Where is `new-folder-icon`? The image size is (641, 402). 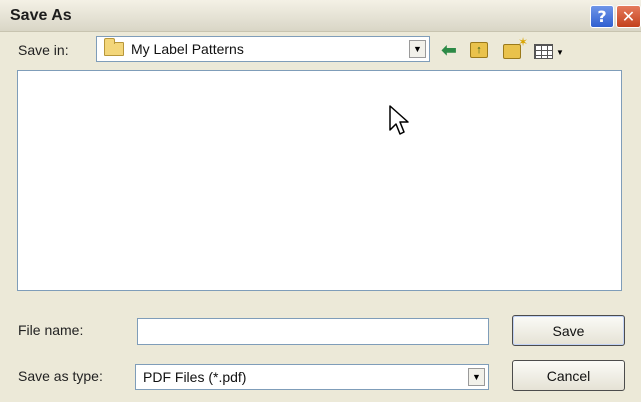 new-folder-icon is located at coordinates (515, 47).